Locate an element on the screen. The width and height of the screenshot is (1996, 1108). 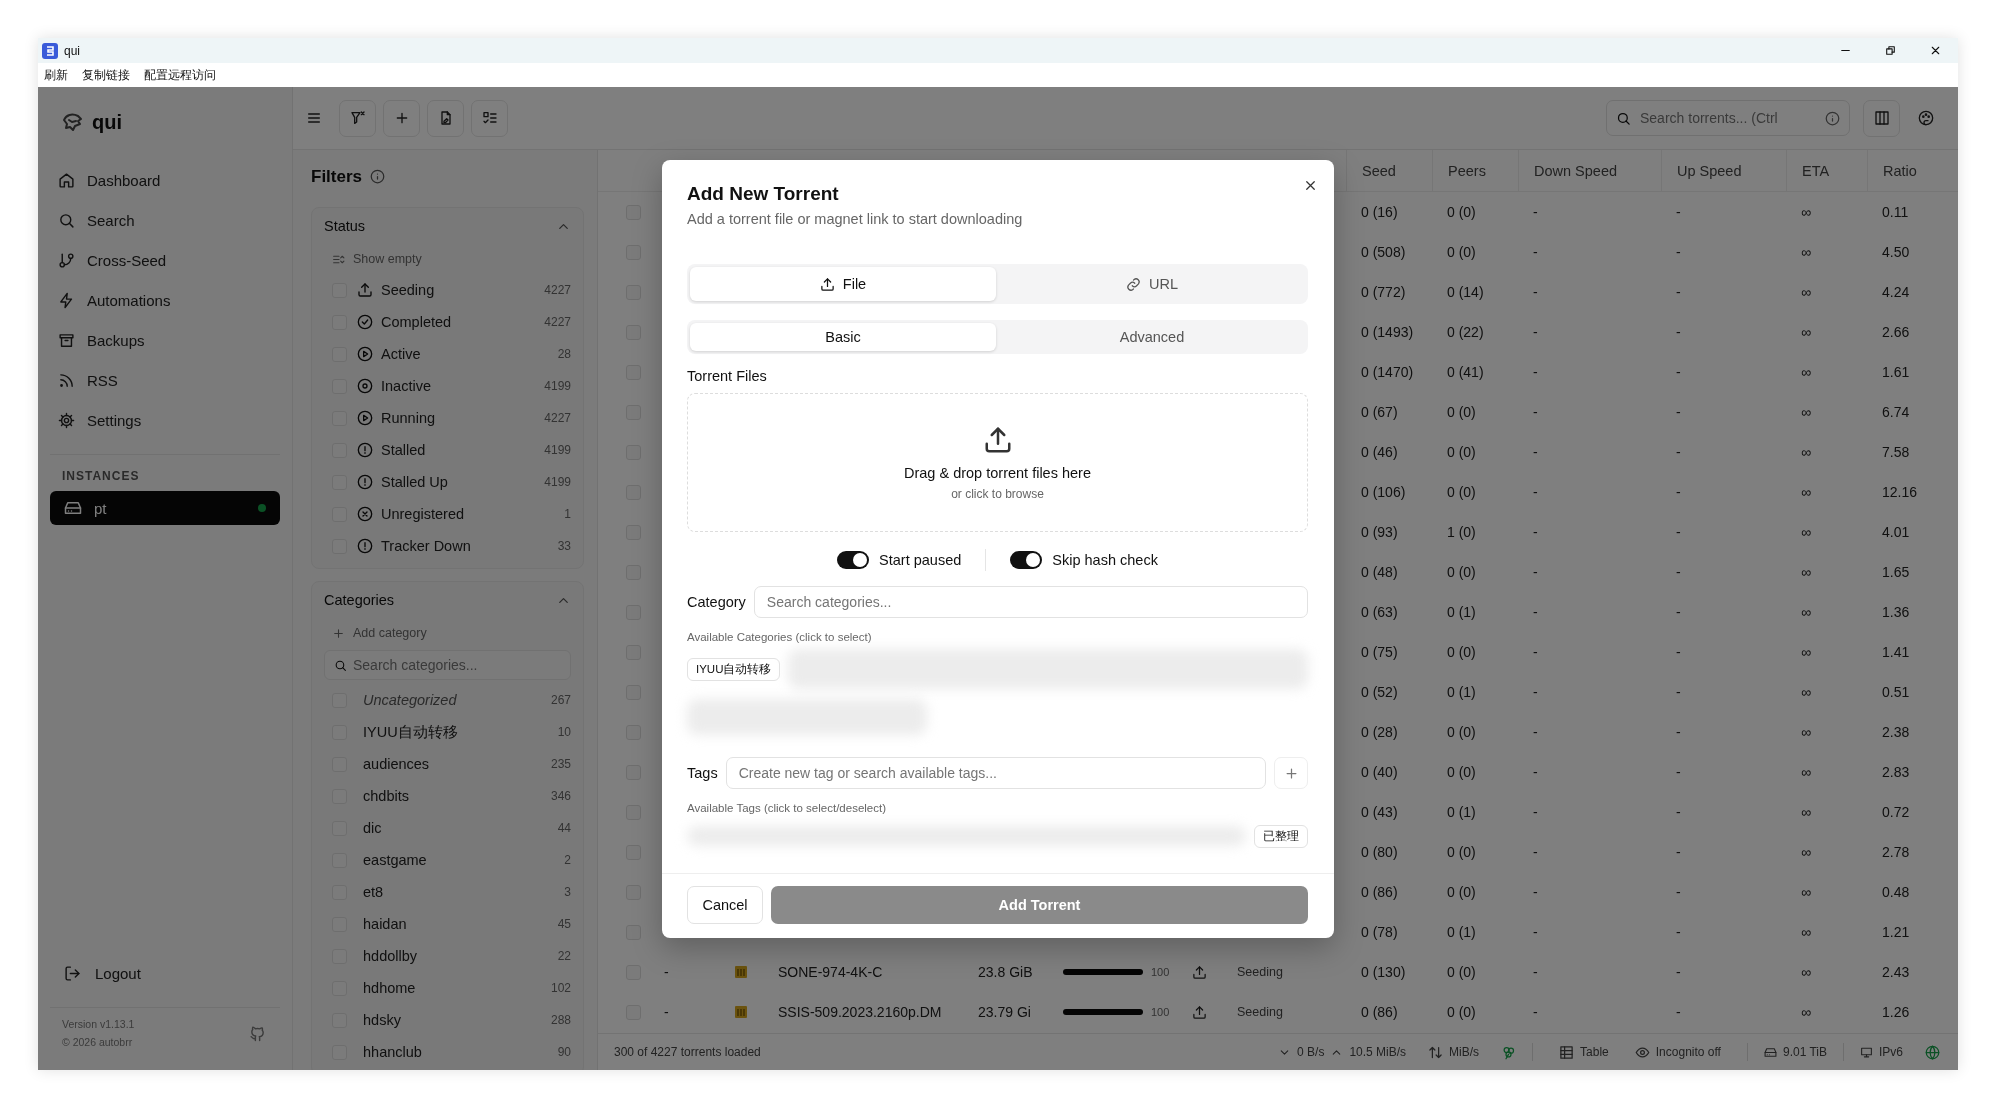
menu-item: 复制链接 is located at coordinates (106, 75).